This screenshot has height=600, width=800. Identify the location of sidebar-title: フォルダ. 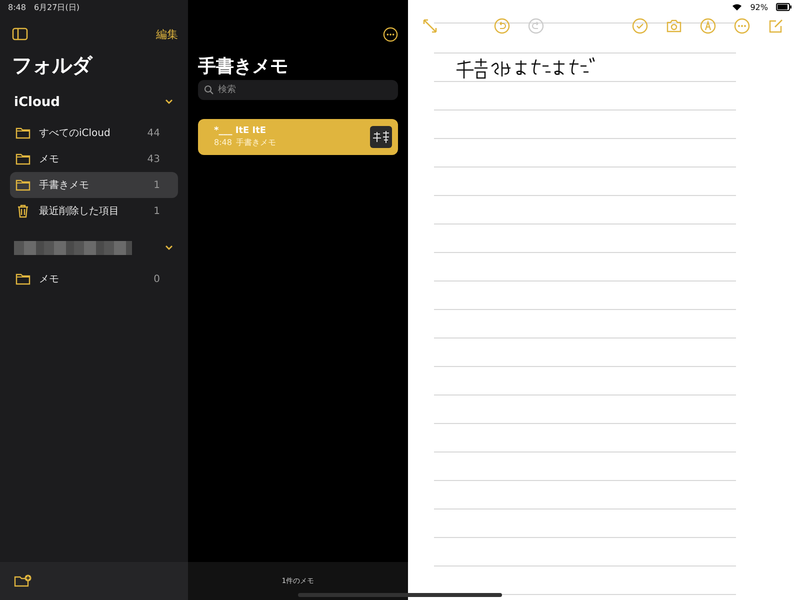
(52, 65).